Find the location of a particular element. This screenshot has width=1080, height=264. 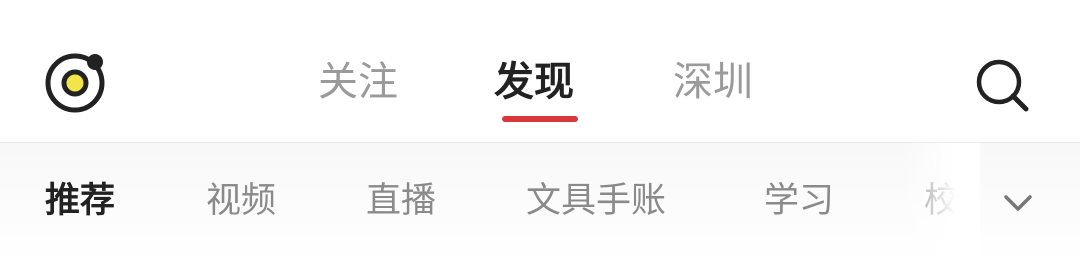

category-live: 直播 is located at coordinates (401, 201).